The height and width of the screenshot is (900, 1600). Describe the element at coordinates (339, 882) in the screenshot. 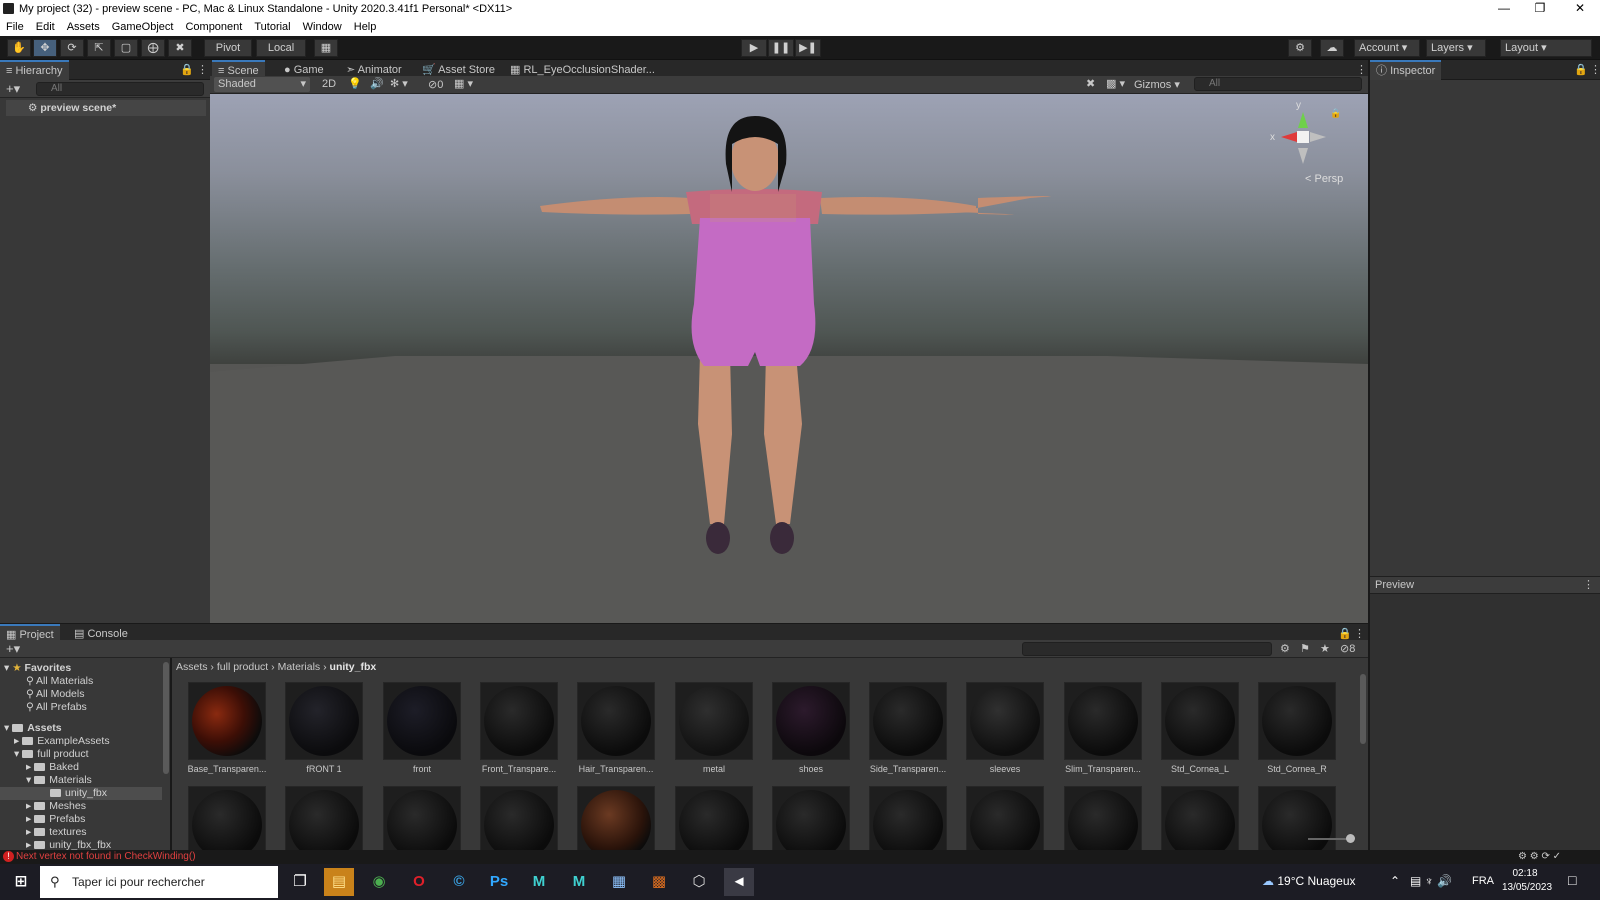

I see `file-explorer-icon: ▤` at that location.